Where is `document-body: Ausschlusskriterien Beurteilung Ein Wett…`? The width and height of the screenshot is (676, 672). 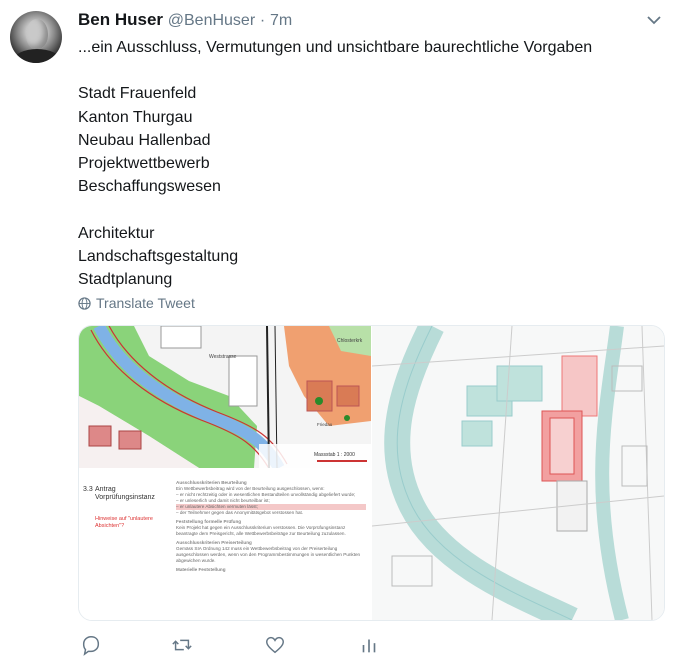 document-body: Ausschlusskriterien Beurteilung Ein Wett… is located at coordinates (271, 526).